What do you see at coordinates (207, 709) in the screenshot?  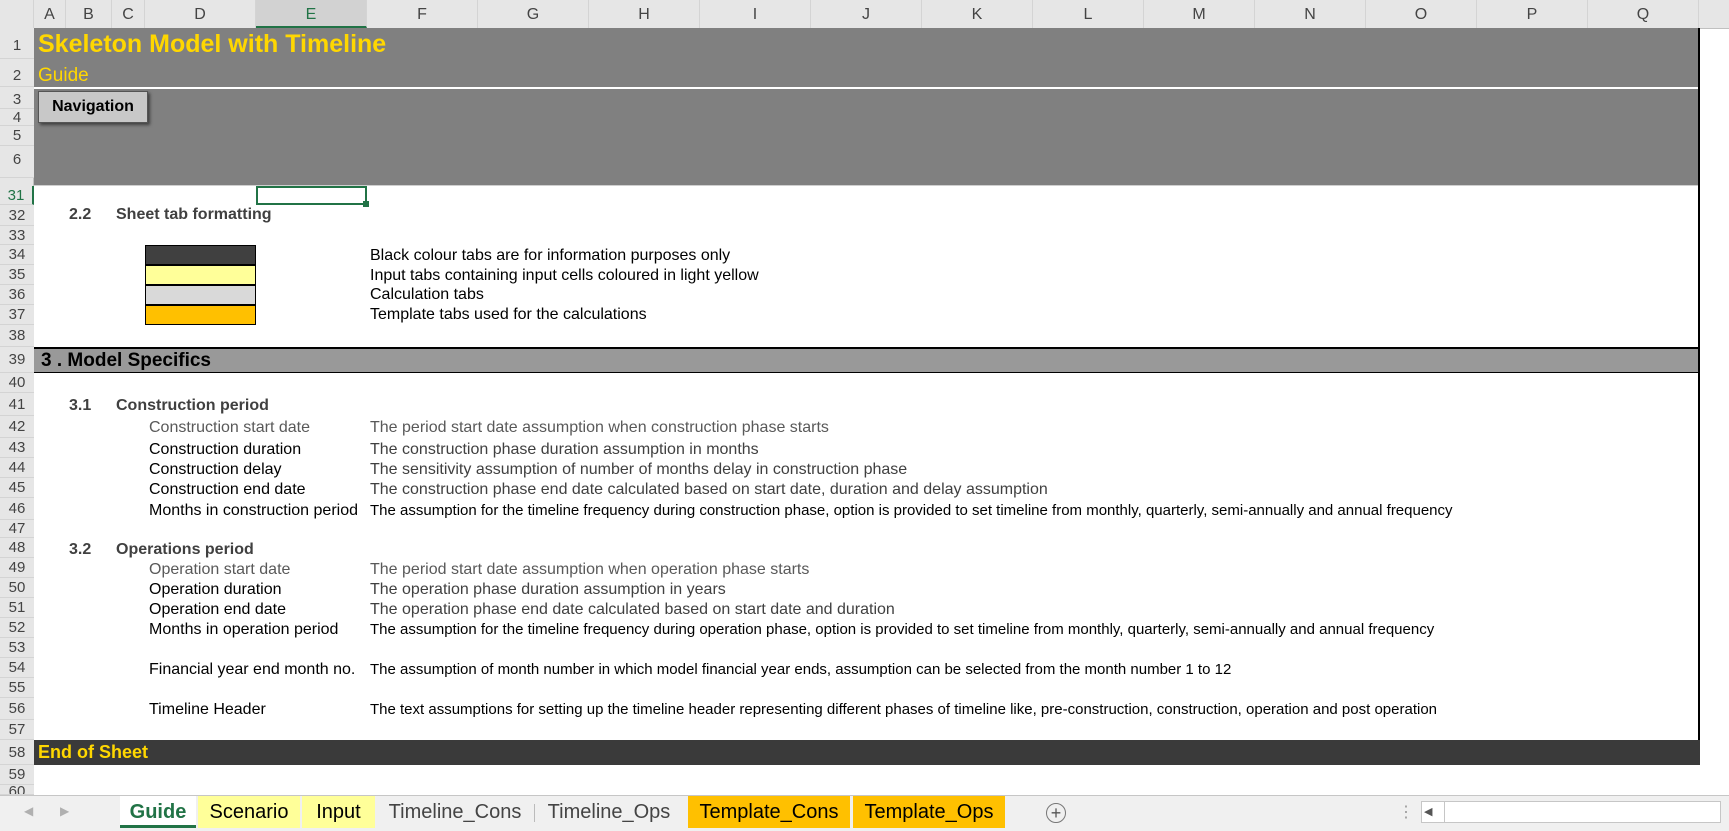 I see `item-label: Timeline Header` at bounding box center [207, 709].